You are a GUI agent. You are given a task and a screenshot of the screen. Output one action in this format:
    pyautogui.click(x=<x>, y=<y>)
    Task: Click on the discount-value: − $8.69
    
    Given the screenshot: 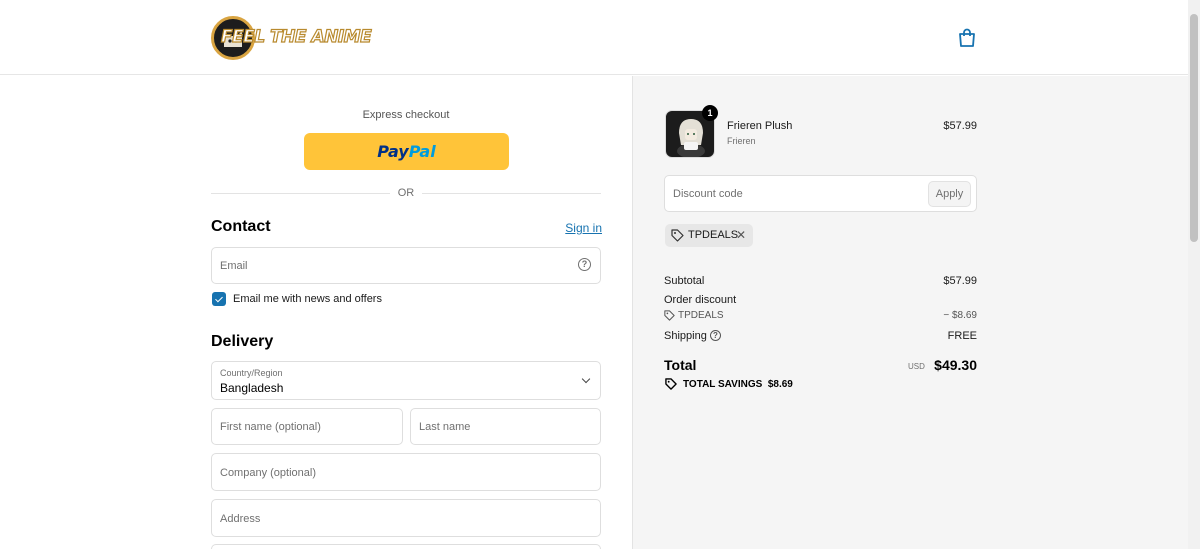 What is the action you would take?
    pyautogui.click(x=960, y=315)
    